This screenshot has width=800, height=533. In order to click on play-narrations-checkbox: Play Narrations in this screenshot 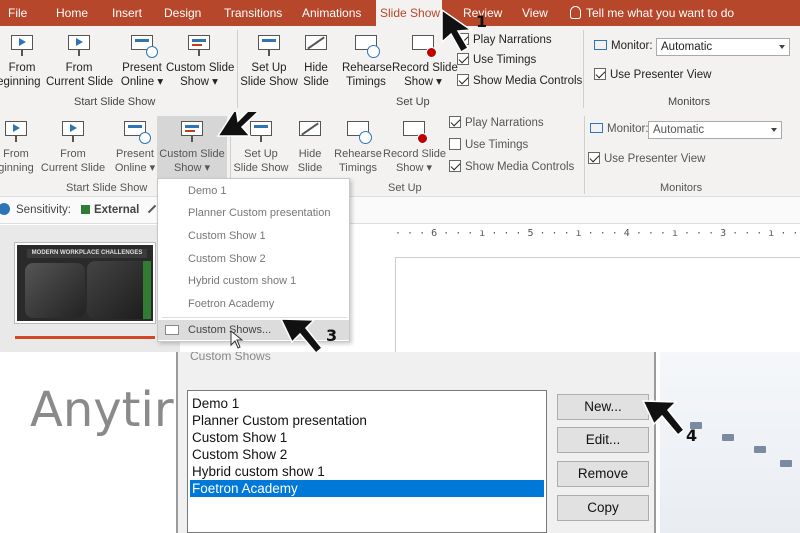, I will do `click(496, 122)`.